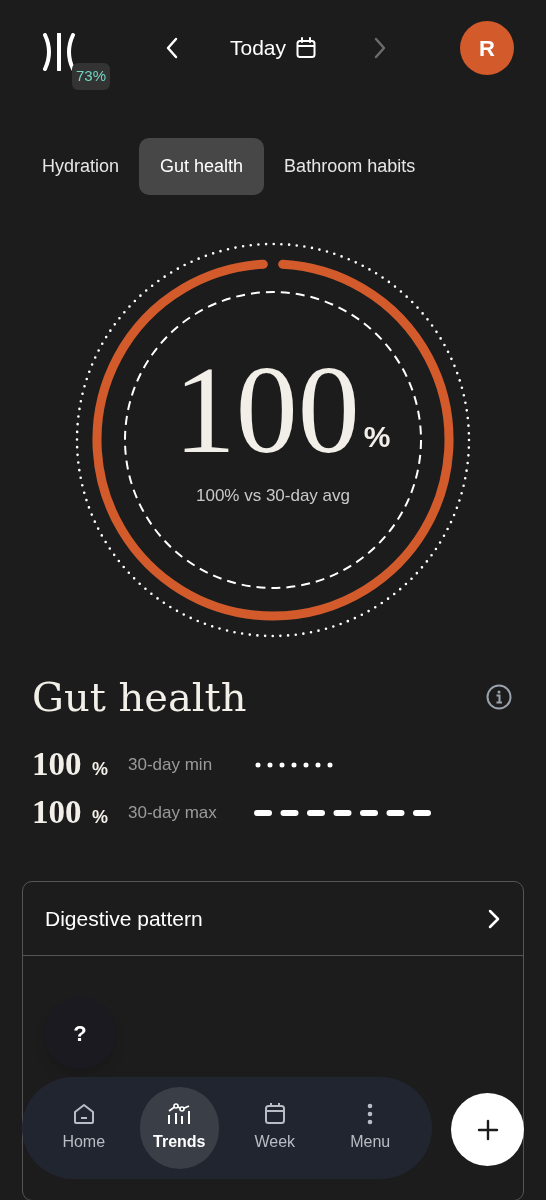  What do you see at coordinates (266, 411) in the screenshot?
I see `gauge-value: 100` at bounding box center [266, 411].